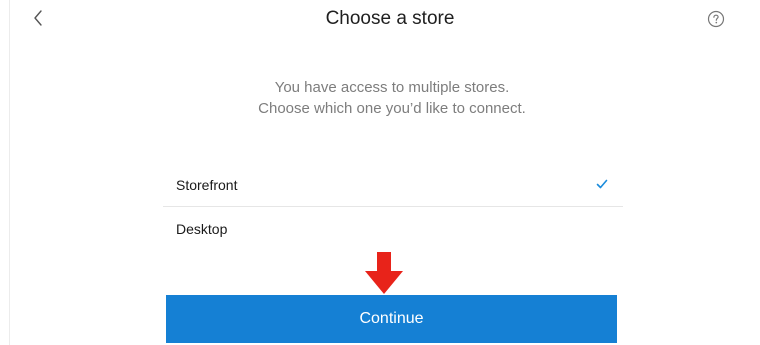  Describe the element at coordinates (392, 87) in the screenshot. I see `instructions-line-1: You have access to multiple stores.` at that location.